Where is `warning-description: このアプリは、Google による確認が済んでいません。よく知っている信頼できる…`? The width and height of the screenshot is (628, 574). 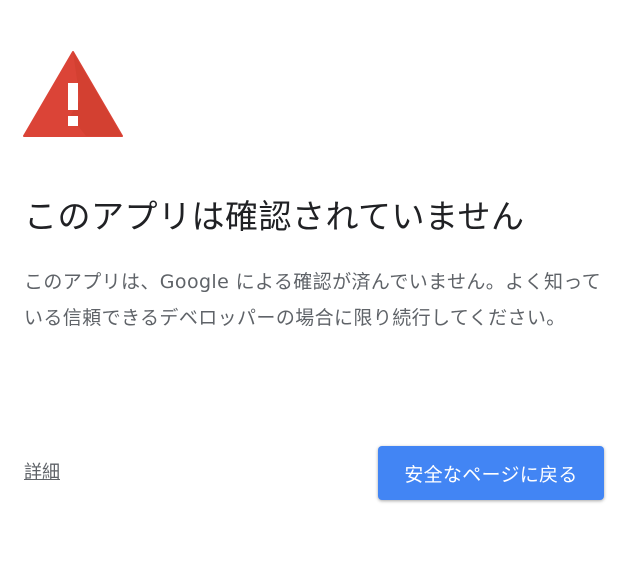 warning-description: このアプリは、Google による確認が済んでいません。よく知っている信頼できる… is located at coordinates (313, 300).